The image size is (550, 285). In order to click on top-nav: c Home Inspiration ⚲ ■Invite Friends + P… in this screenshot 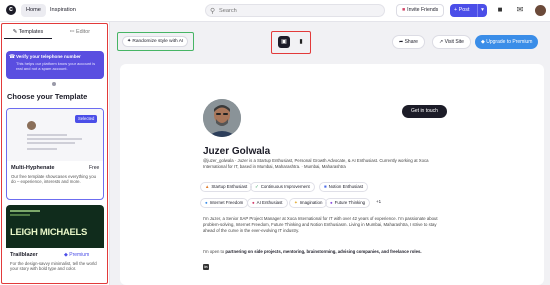, I will do `click(275, 11)`.